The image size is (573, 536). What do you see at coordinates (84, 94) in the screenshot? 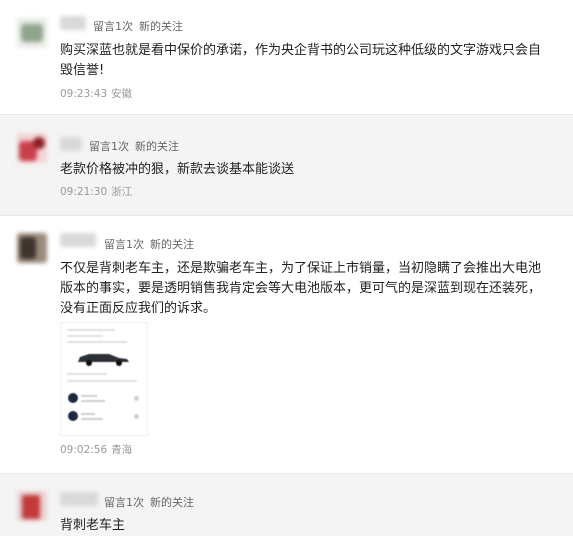
I see `timestamp: 09:23:43` at bounding box center [84, 94].